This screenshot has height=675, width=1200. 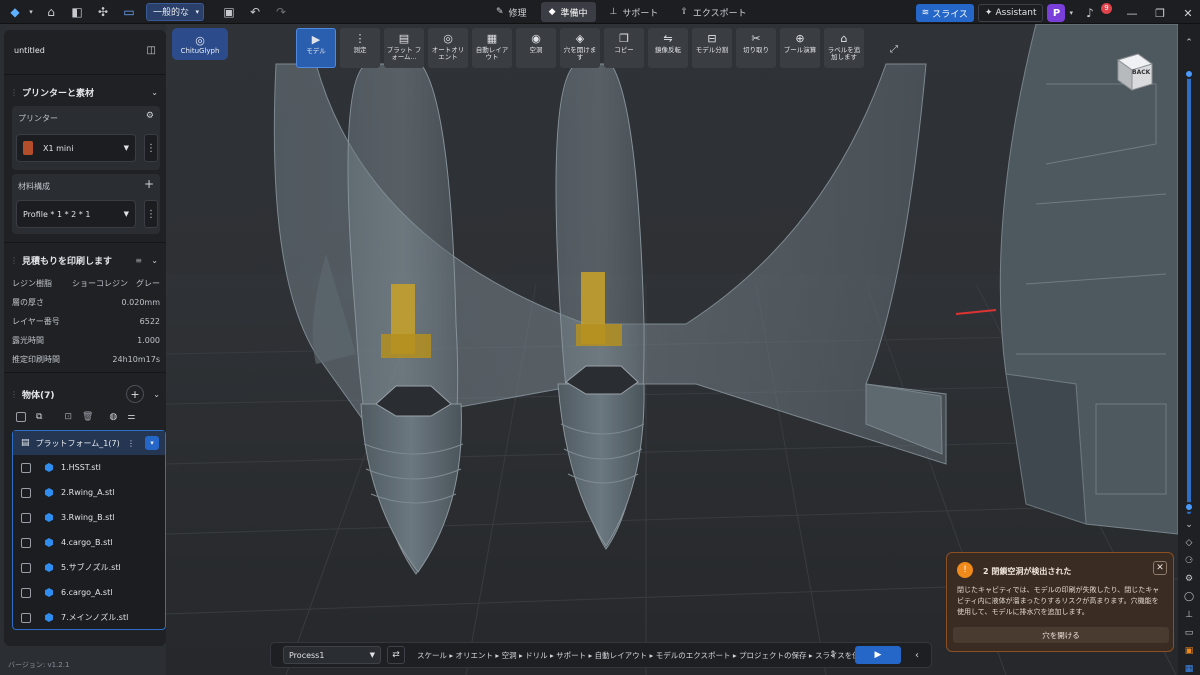 I want to click on tab-export: ⇪ エクスポート, so click(x=713, y=12).